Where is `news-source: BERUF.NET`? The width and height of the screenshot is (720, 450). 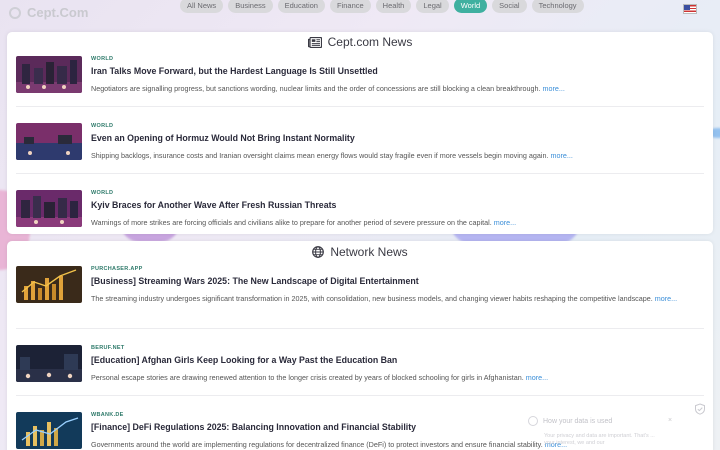
news-source: BERUF.NET is located at coordinates (108, 348).